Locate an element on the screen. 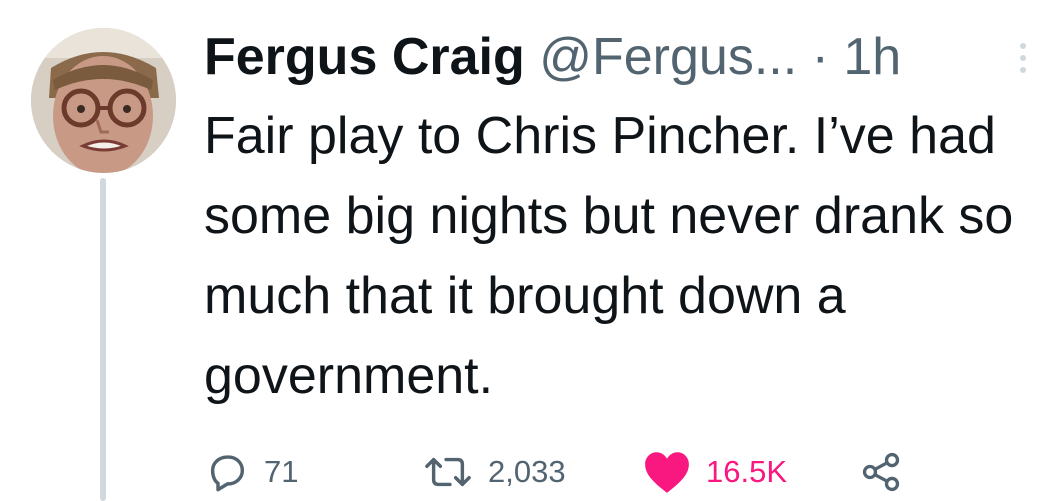 The height and width of the screenshot is (501, 1062). action-bar: 71 2,033 16.5K is located at coordinates (624, 472).